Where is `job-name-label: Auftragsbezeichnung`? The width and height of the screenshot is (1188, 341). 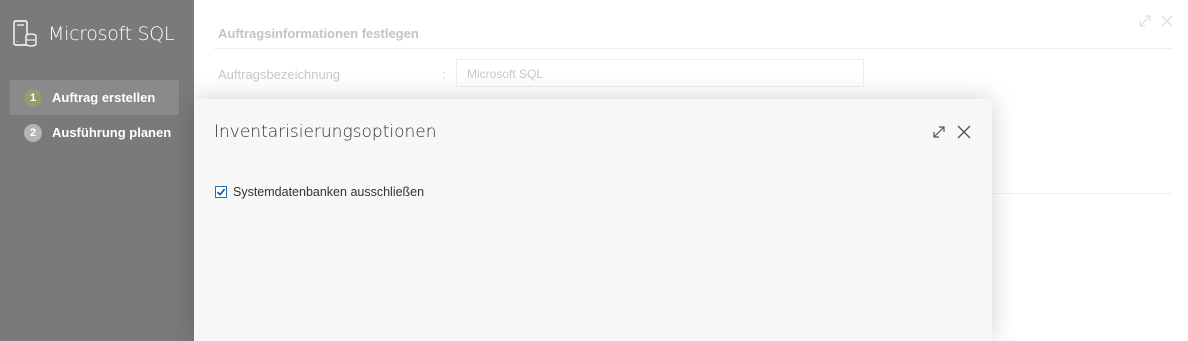 job-name-label: Auftragsbezeichnung is located at coordinates (279, 74).